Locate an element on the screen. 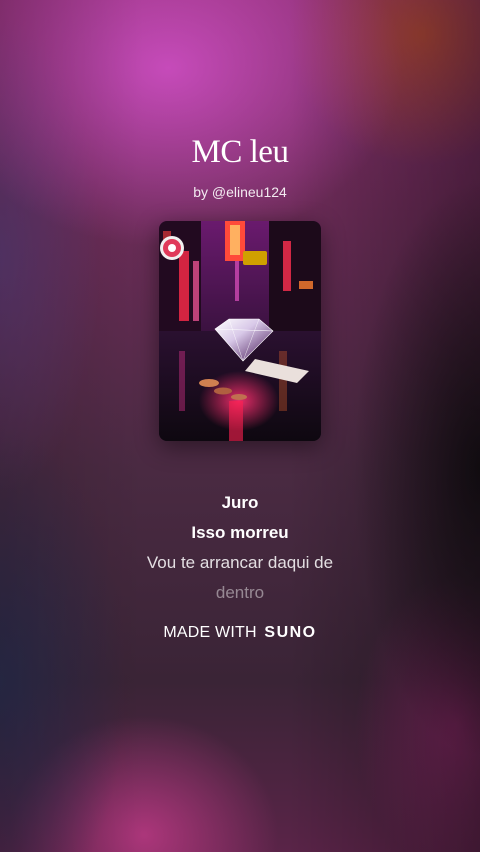 The width and height of the screenshot is (480, 852). lyric-line: Vou te arrancar daqui de is located at coordinates (240, 562).